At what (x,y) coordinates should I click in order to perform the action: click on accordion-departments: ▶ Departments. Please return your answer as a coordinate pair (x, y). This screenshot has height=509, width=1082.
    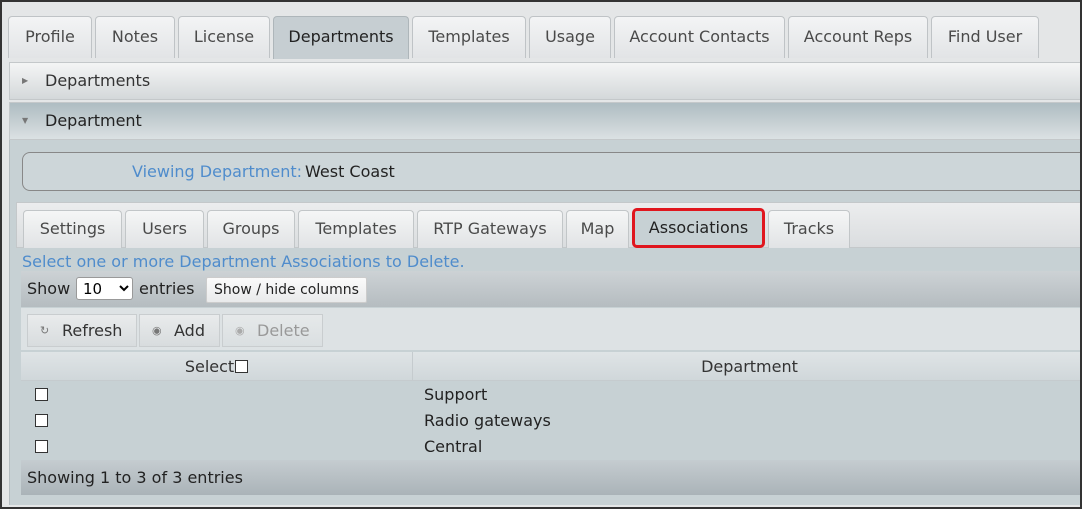
    Looking at the image, I should click on (544, 81).